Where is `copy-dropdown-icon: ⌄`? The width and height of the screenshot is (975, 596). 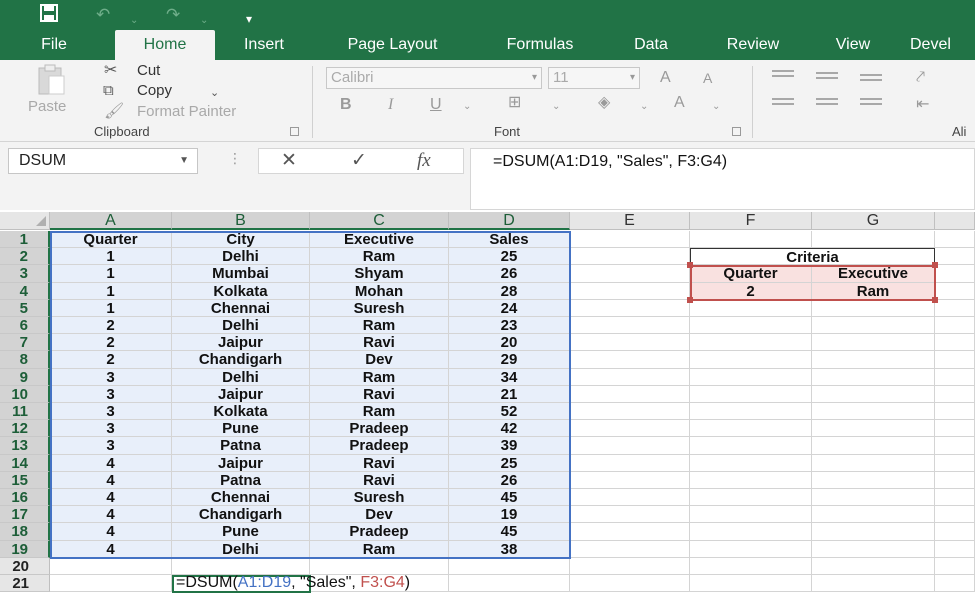
copy-dropdown-icon: ⌄ is located at coordinates (214, 93).